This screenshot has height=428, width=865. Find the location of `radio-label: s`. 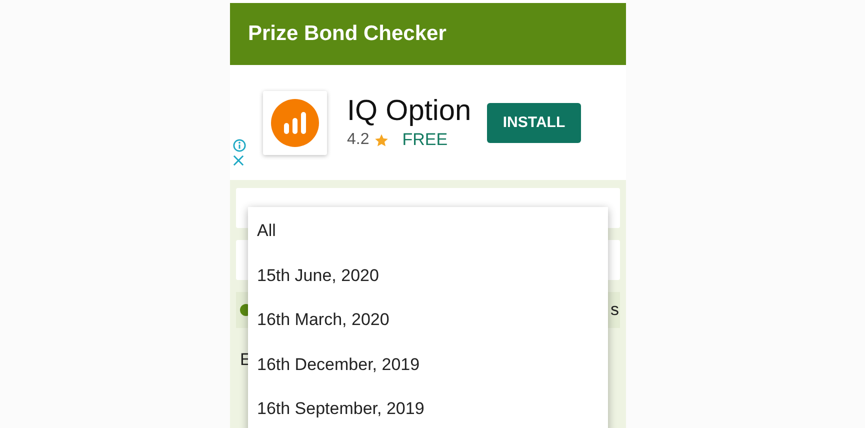

radio-label: s is located at coordinates (614, 310).